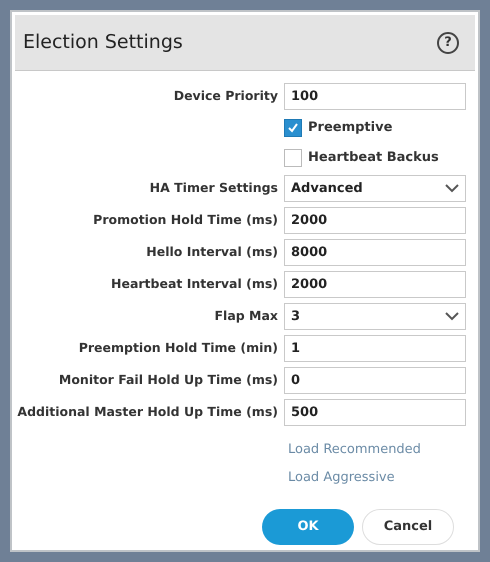  I want to click on link: Load Recommended, so click(354, 450).